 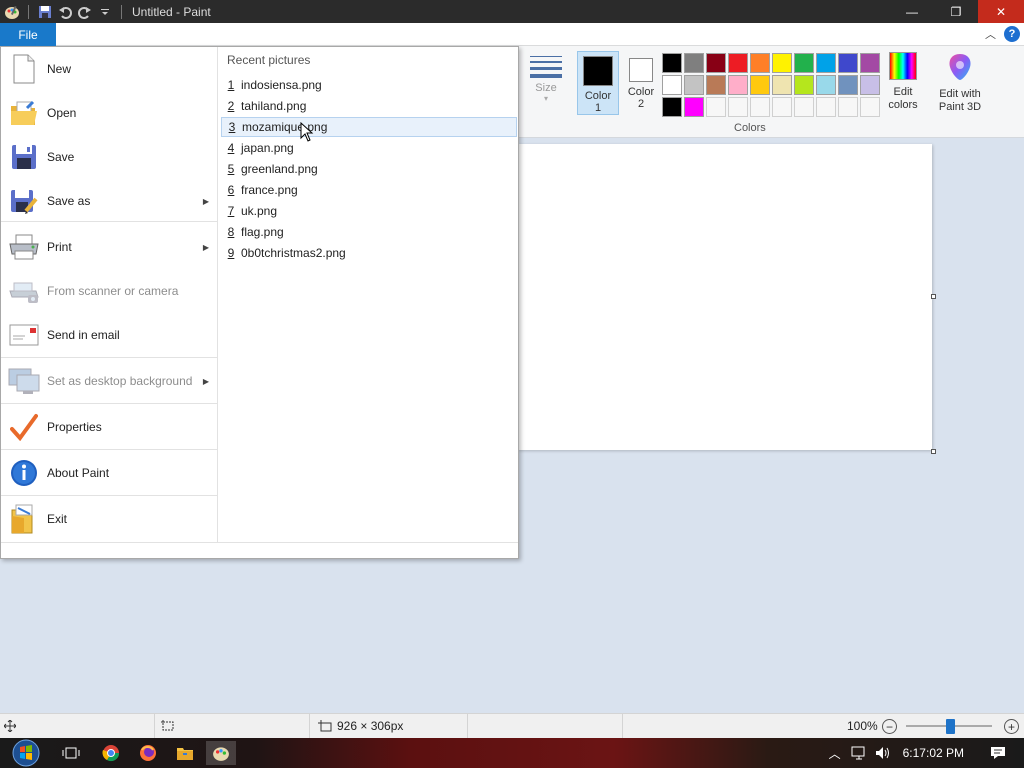 I want to click on color1-button: Color 1, so click(x=598, y=83).